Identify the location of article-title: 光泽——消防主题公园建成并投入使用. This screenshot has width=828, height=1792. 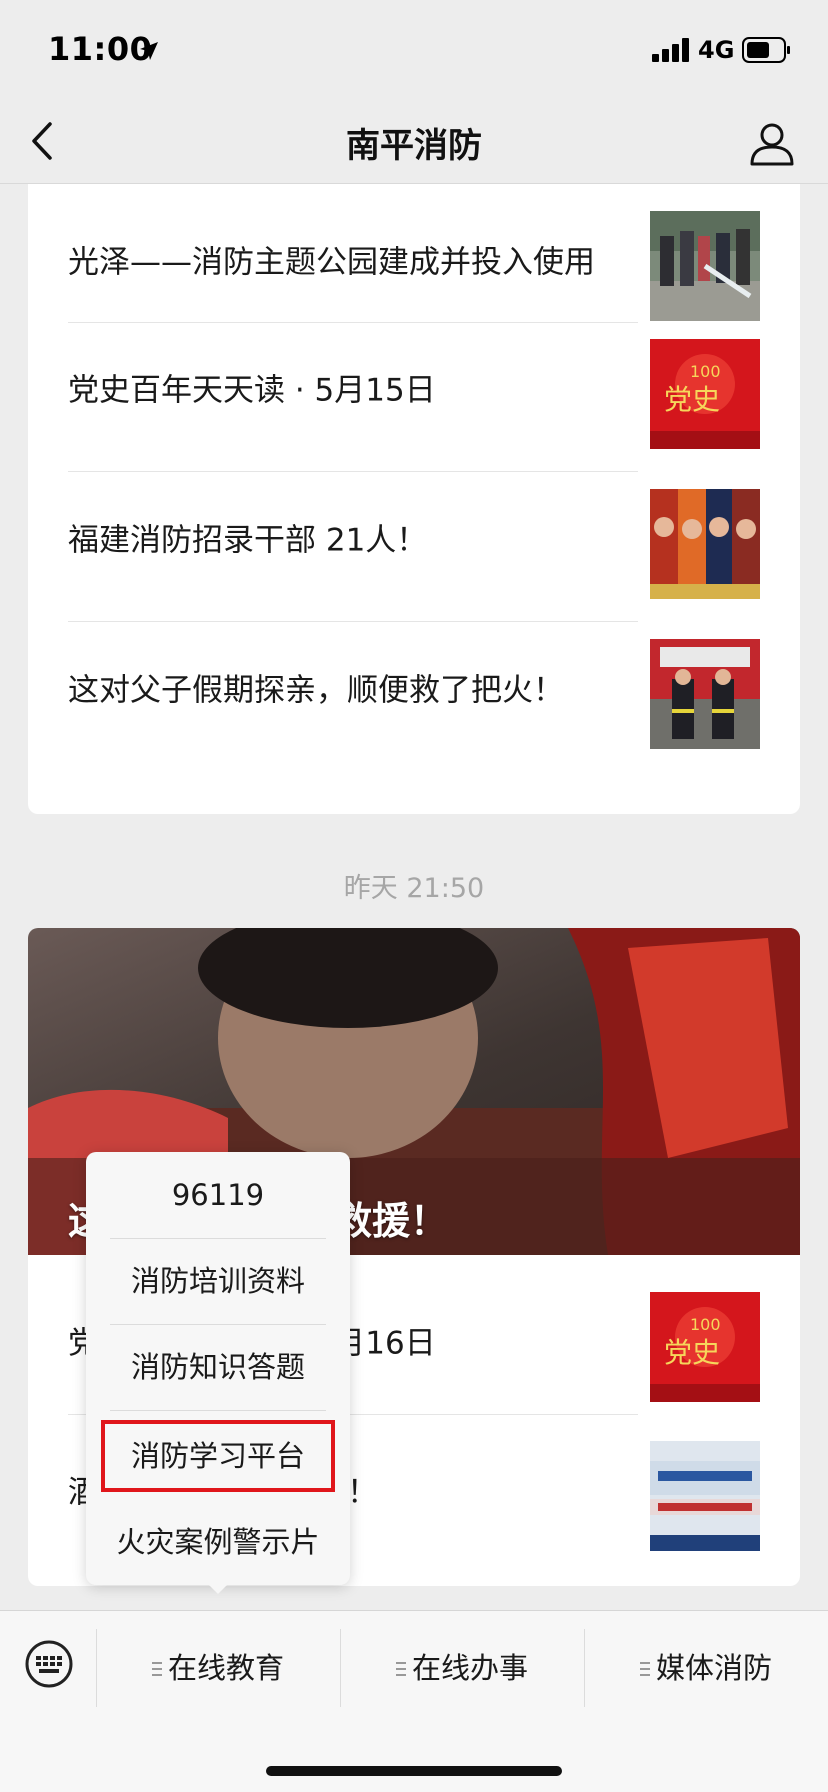
(331, 262).